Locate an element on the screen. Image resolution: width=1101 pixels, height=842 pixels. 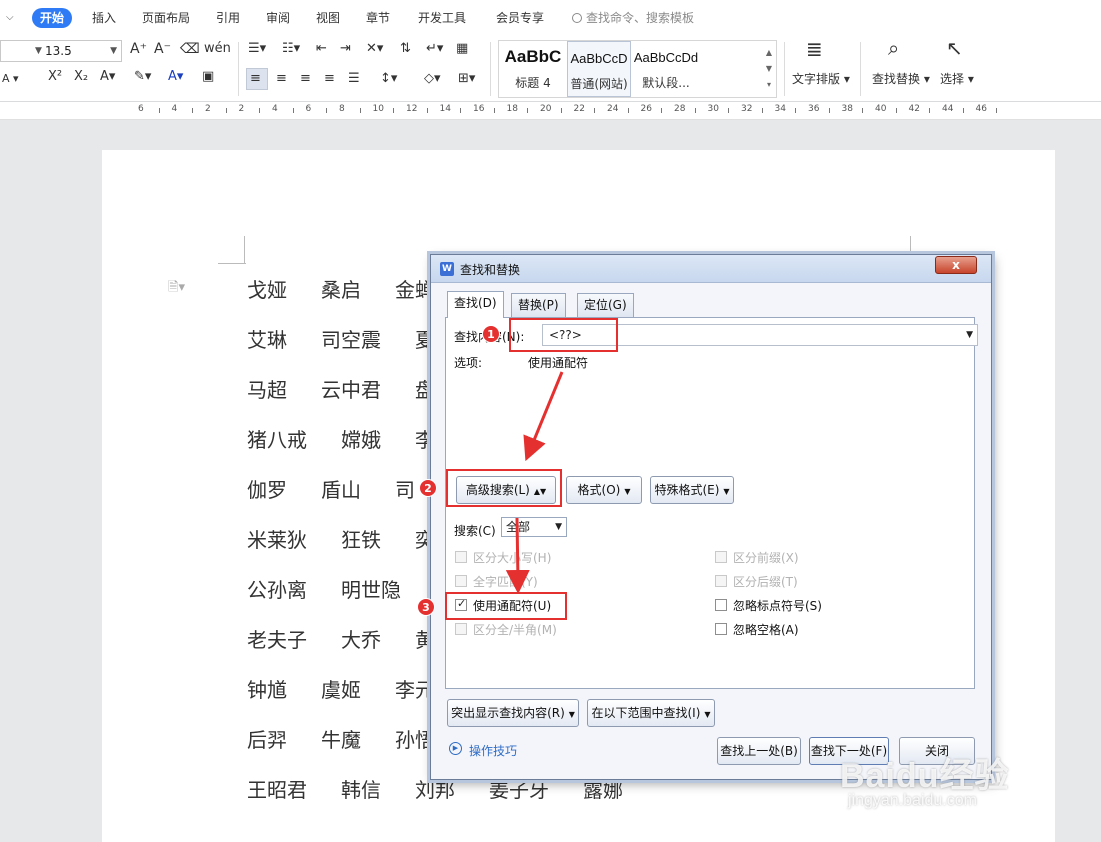
superscript-icon: X² is located at coordinates (55, 77).